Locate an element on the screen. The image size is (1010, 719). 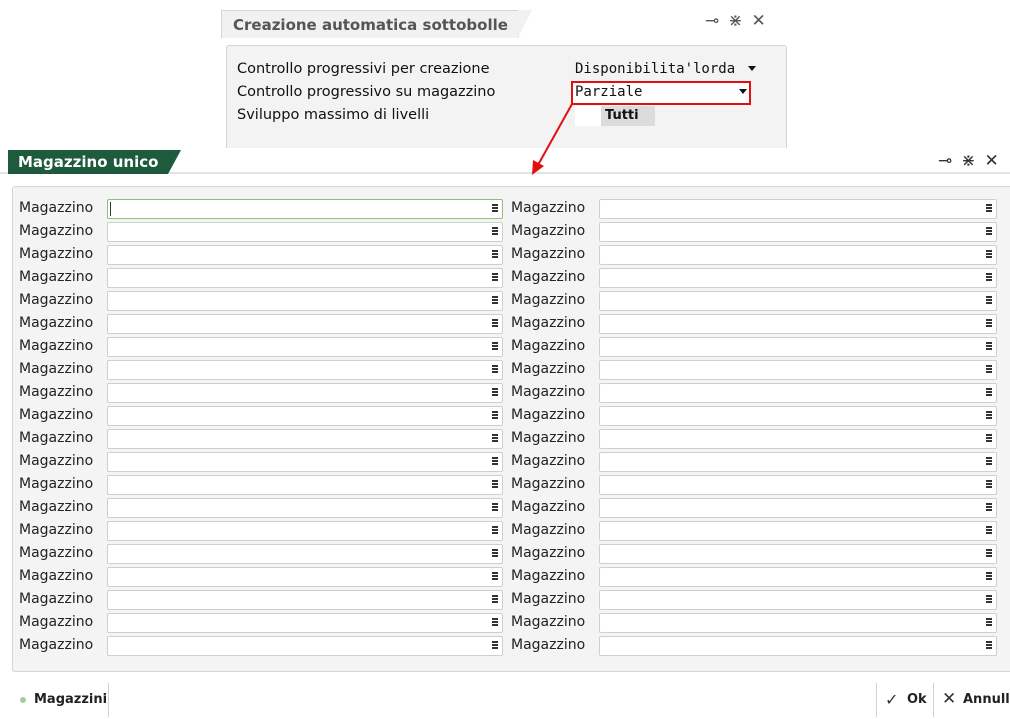
max-levels-field: Tutti is located at coordinates (615, 116).